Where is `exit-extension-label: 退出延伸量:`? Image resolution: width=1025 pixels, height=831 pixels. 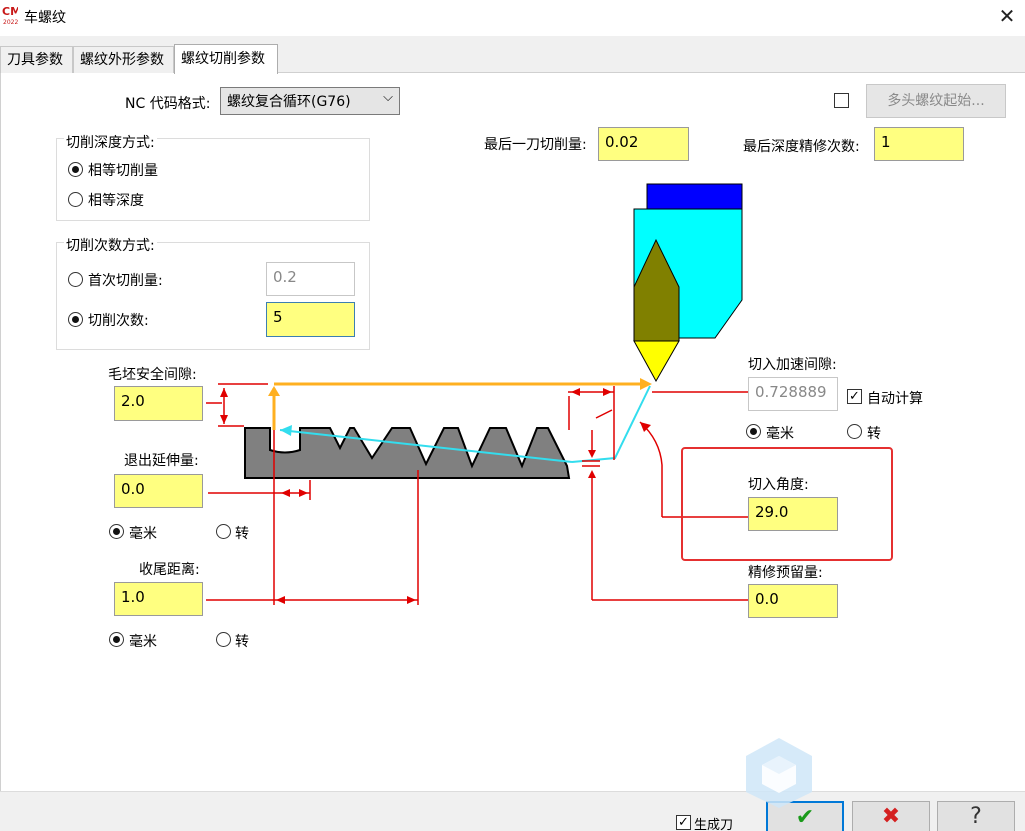
exit-extension-label: 退出延伸量: is located at coordinates (161, 461).